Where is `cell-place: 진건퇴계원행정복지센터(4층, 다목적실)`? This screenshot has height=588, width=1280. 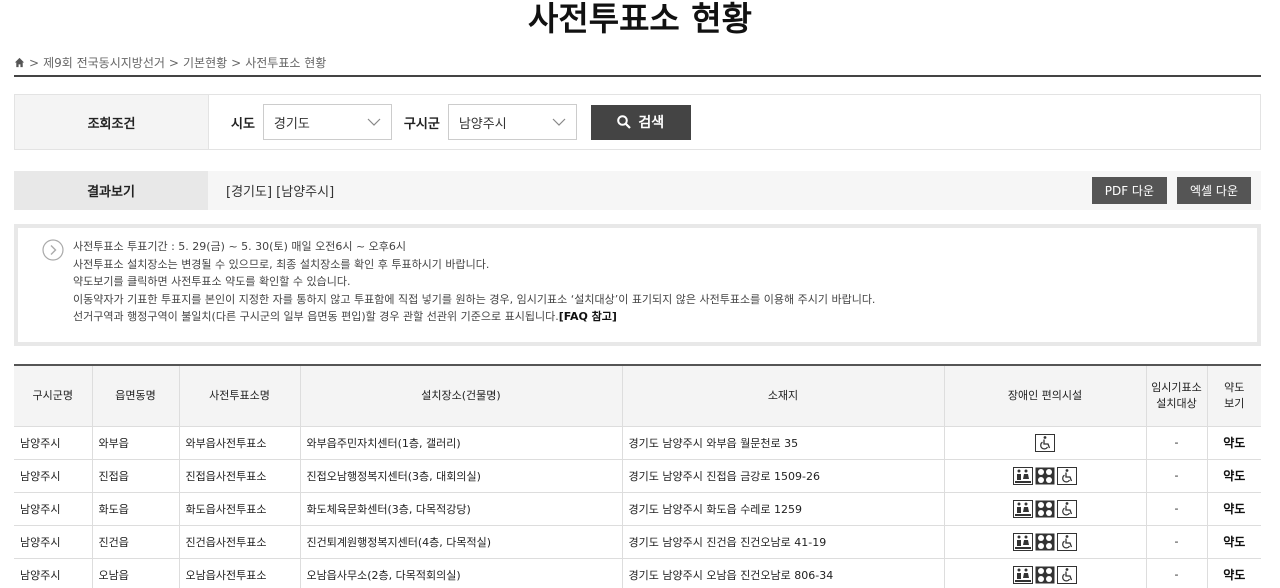
cell-place: 진건퇴계원행정복지센터(4층, 다목적실) is located at coordinates (461, 542).